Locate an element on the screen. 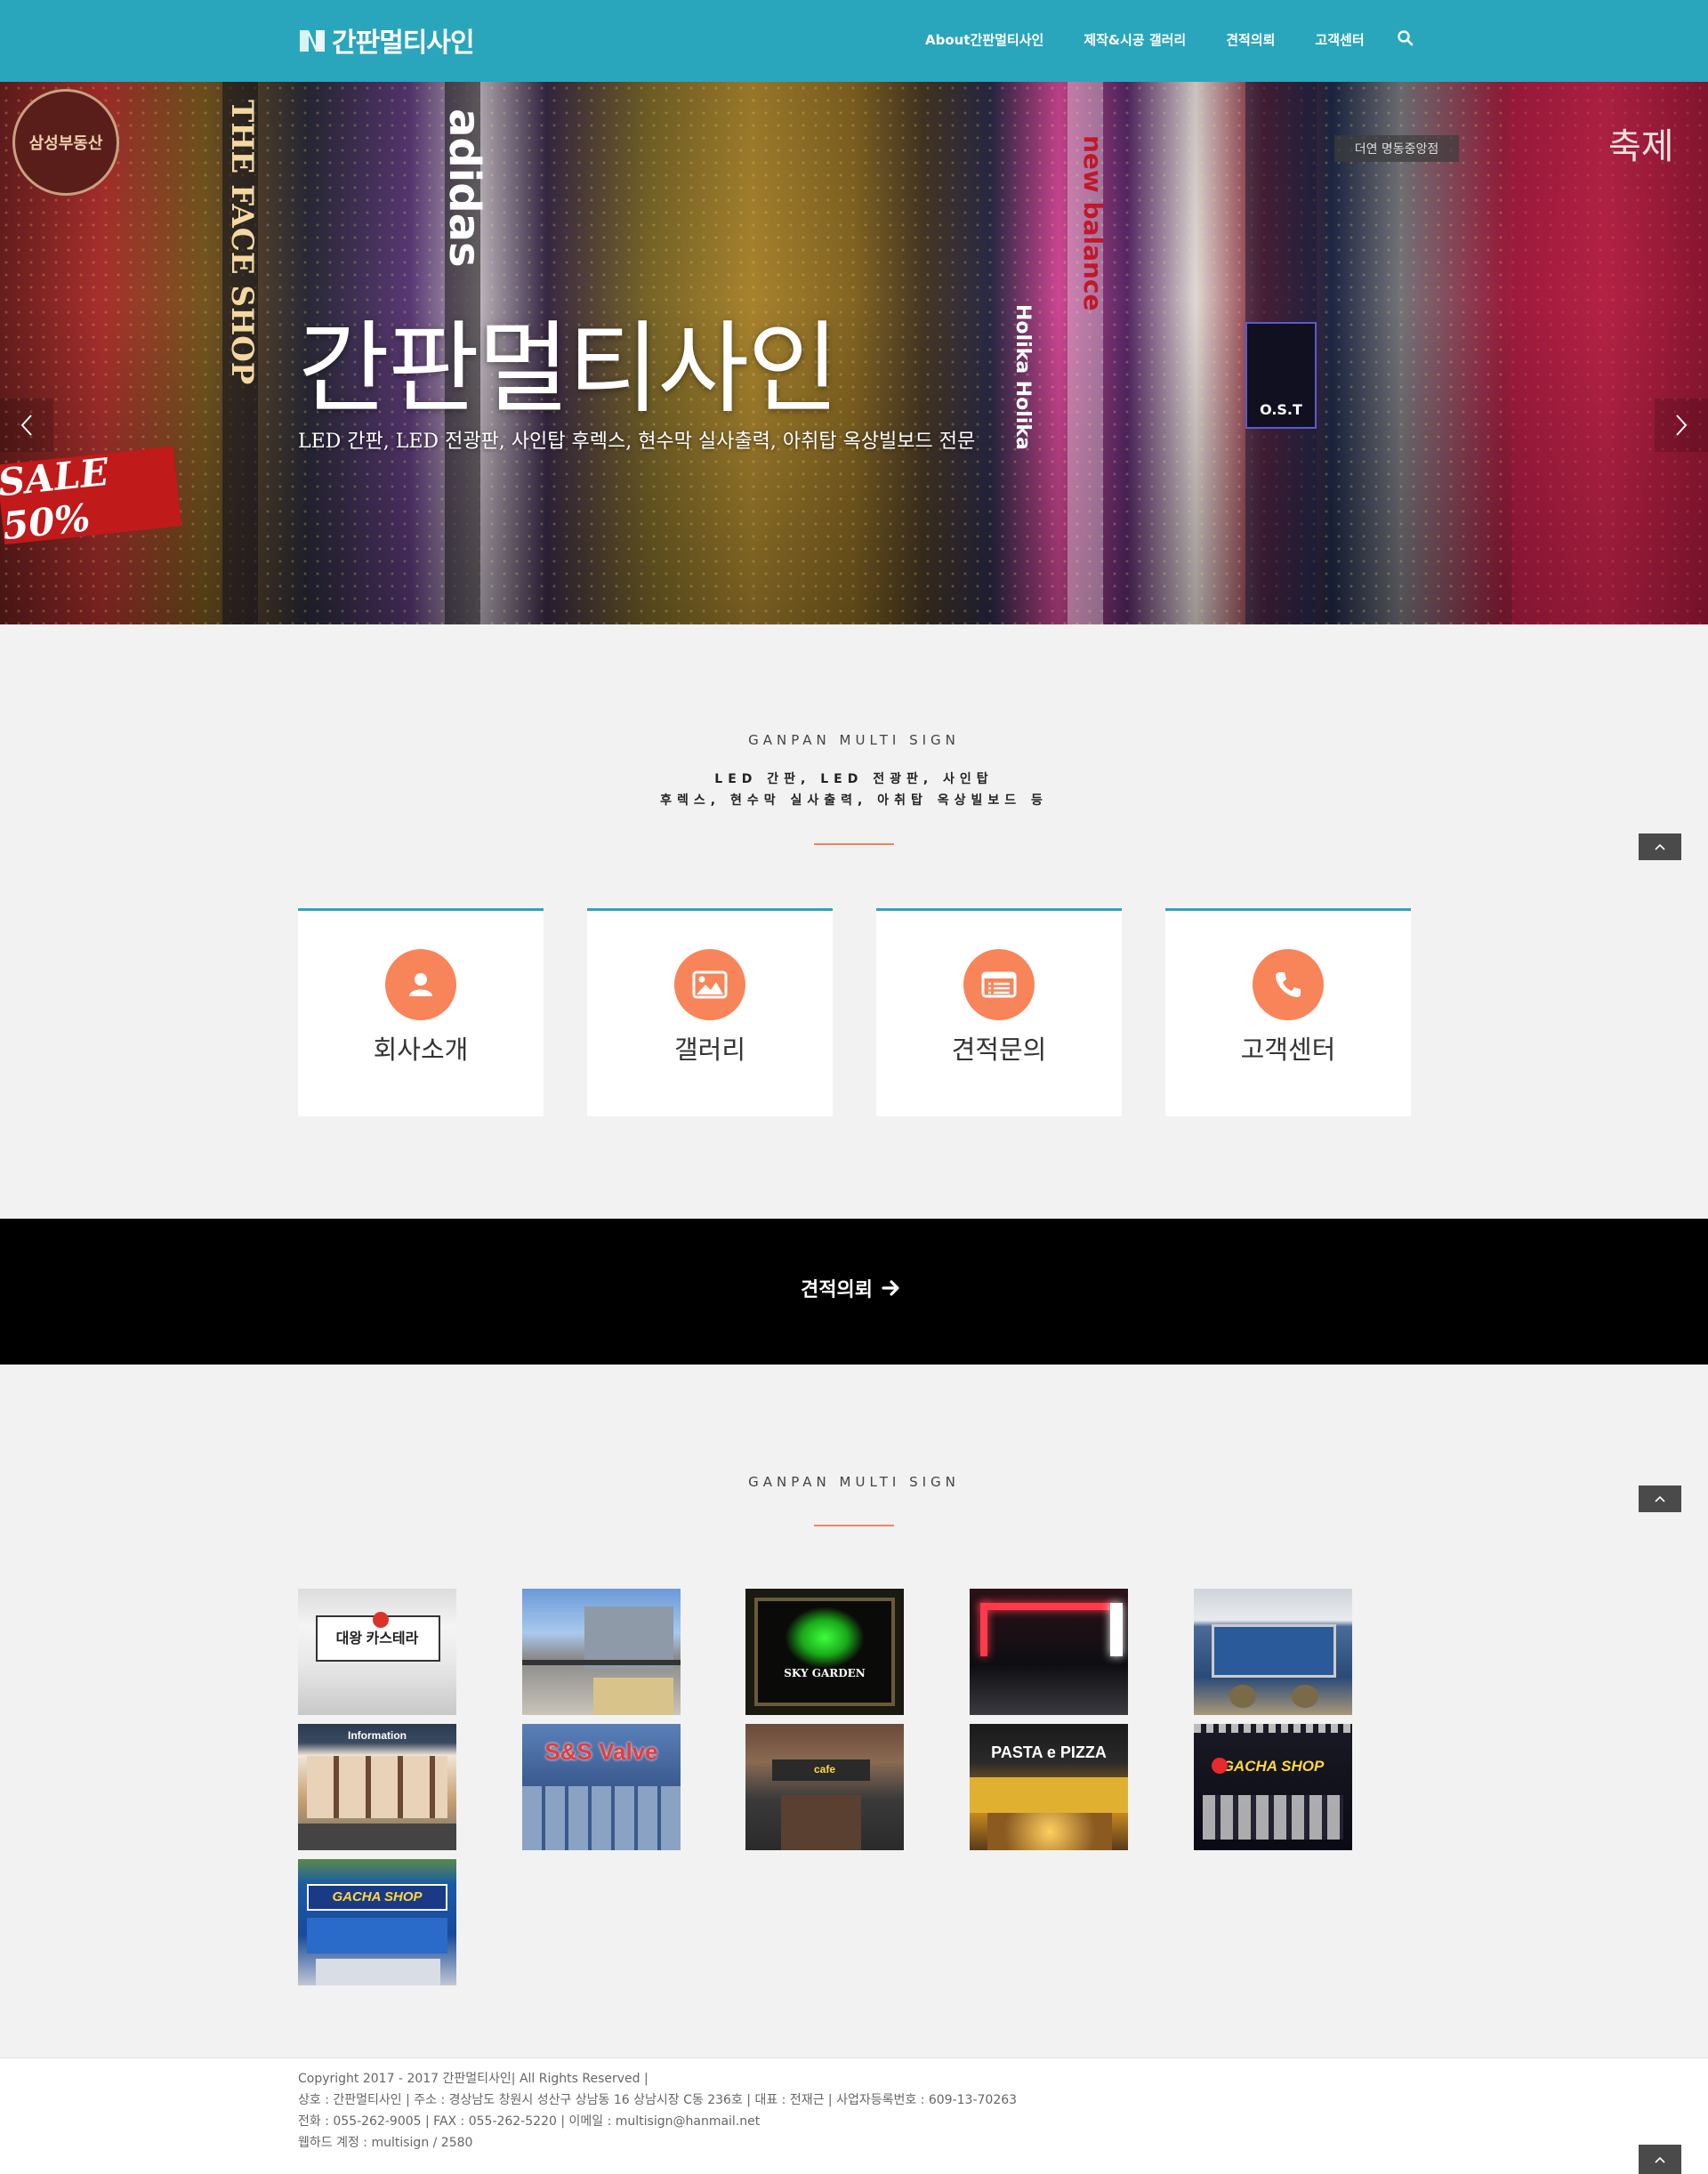 The width and height of the screenshot is (1708, 2174). card-label: 회사소개 is located at coordinates (421, 1050).